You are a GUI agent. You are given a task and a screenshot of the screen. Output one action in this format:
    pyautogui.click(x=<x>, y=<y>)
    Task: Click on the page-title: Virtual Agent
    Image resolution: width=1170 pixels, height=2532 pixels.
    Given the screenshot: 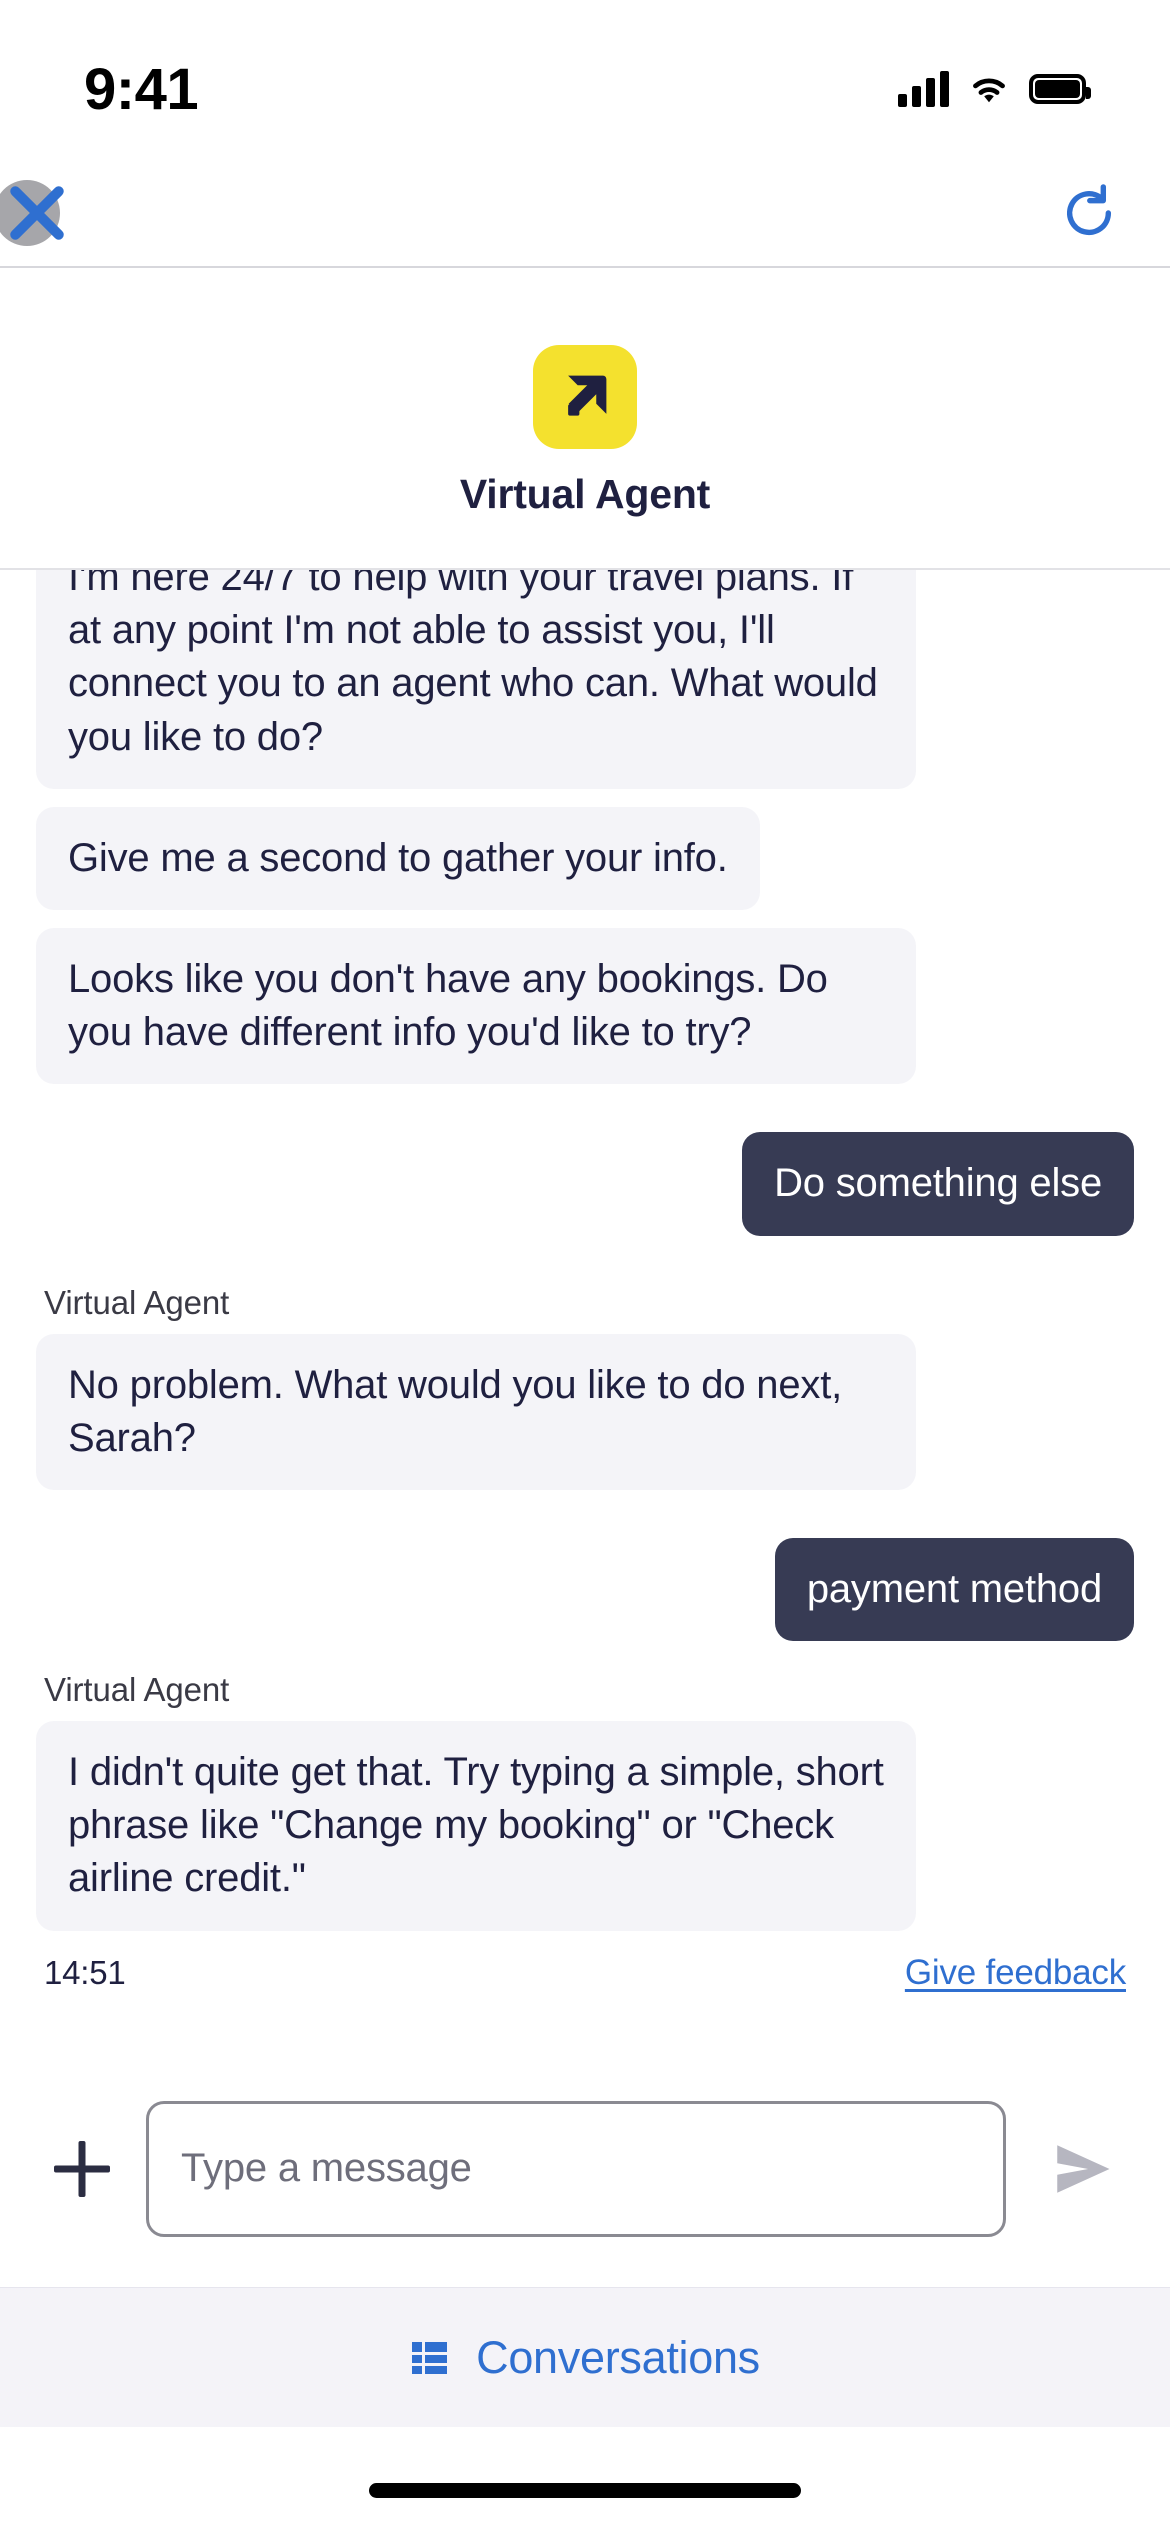 What is the action you would take?
    pyautogui.click(x=585, y=494)
    